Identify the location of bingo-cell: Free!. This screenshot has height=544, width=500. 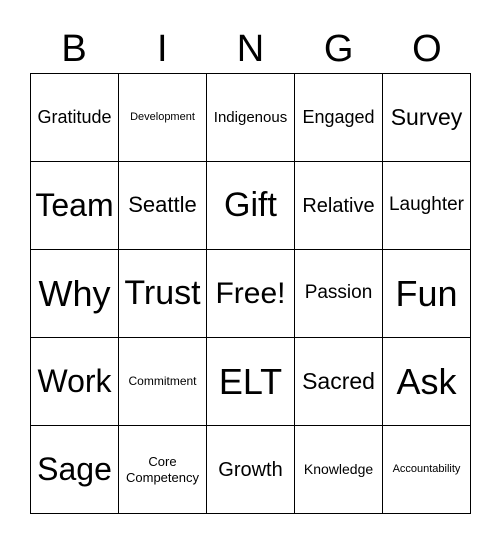
(251, 294).